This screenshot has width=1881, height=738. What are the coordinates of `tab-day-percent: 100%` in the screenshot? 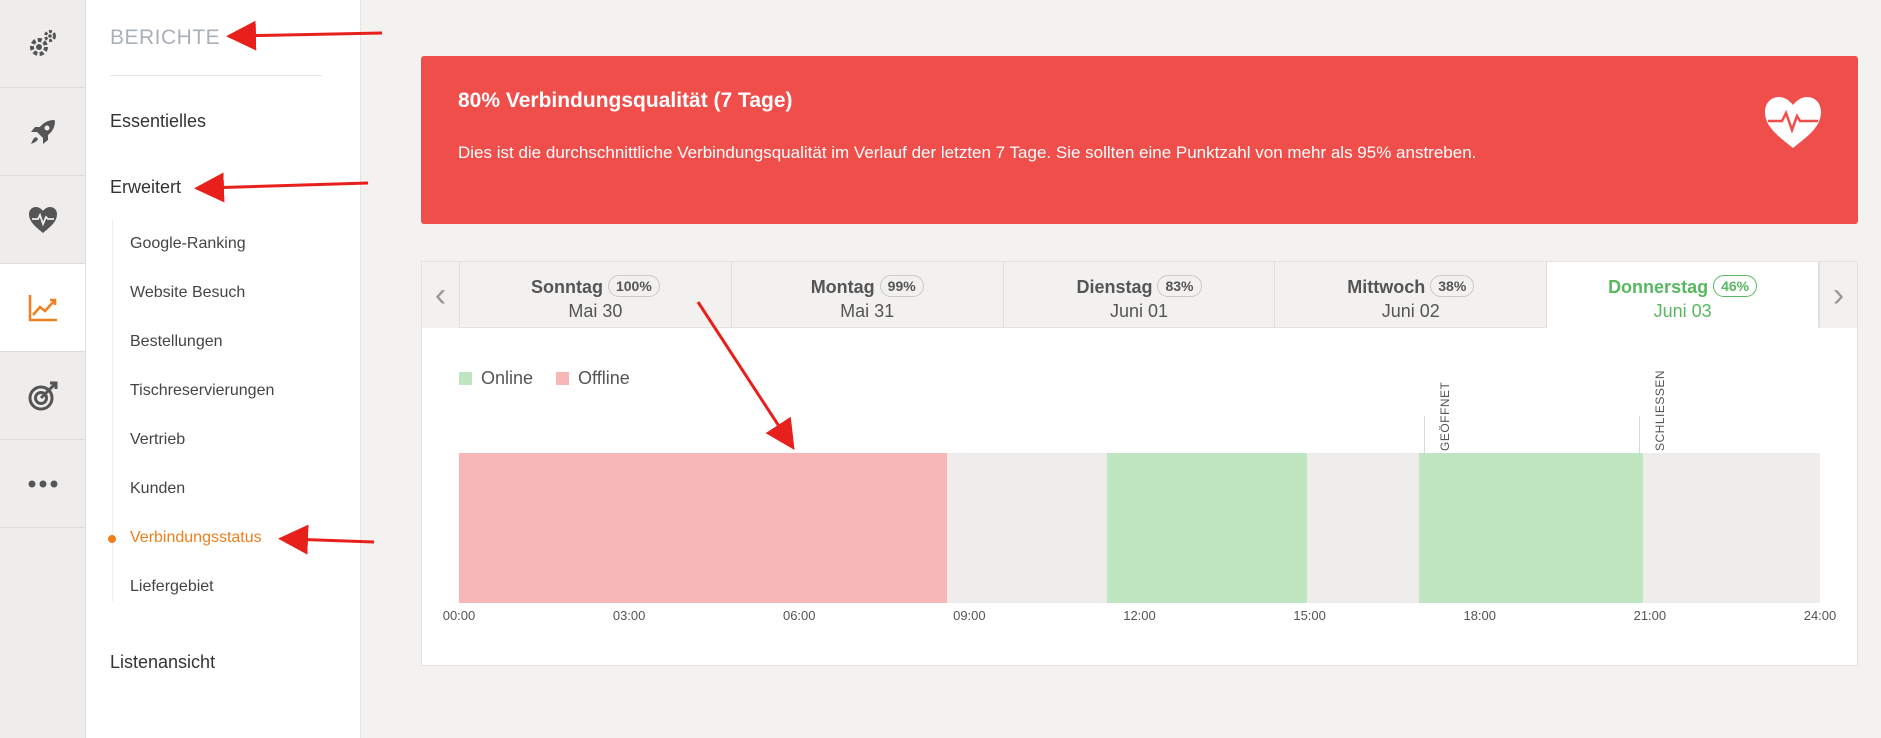 It's located at (633, 286).